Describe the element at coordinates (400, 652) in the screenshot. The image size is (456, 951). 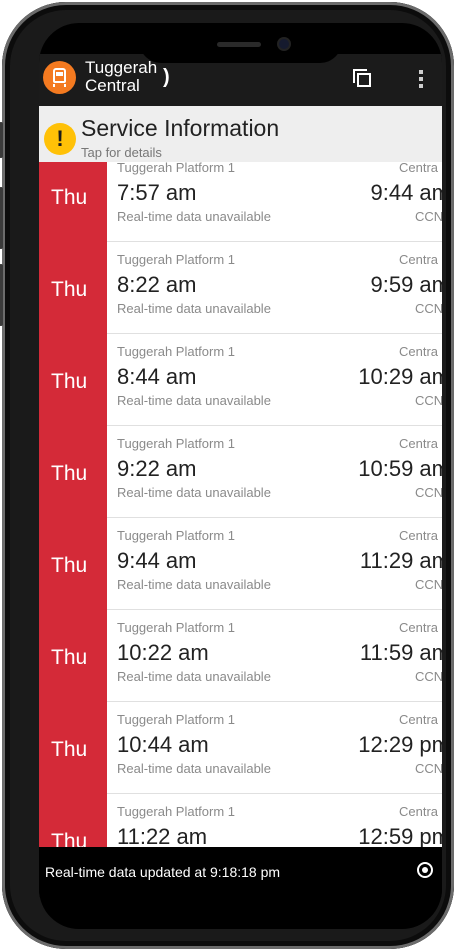
I see `arrival-time: 11:59 am` at that location.